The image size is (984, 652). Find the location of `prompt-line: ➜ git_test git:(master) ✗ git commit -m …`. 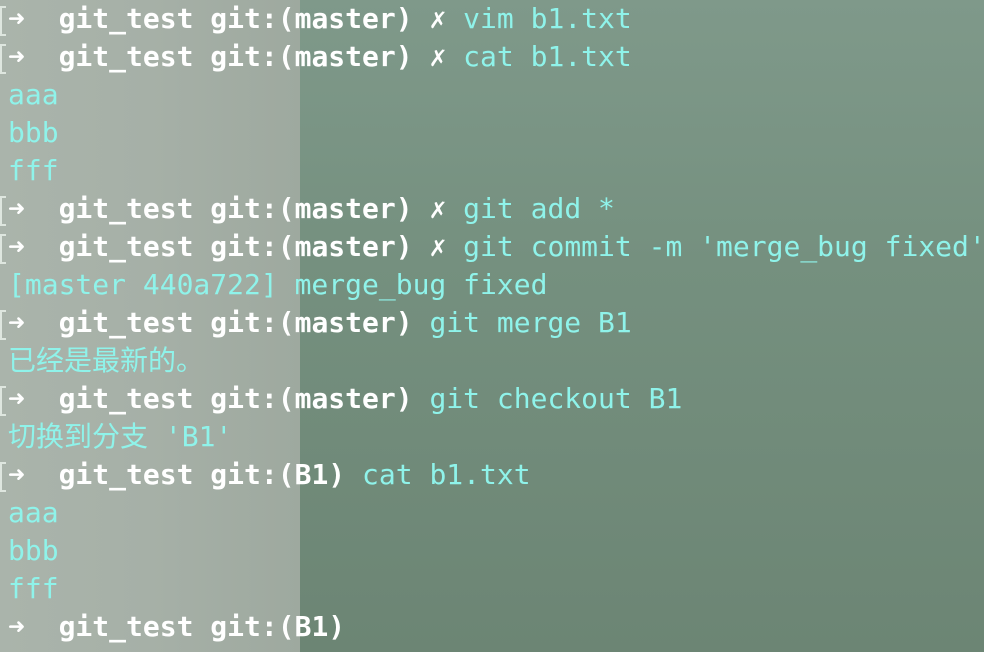

prompt-line: ➜ git_test git:(master) ✗ git commit -m … is located at coordinates (492, 247).